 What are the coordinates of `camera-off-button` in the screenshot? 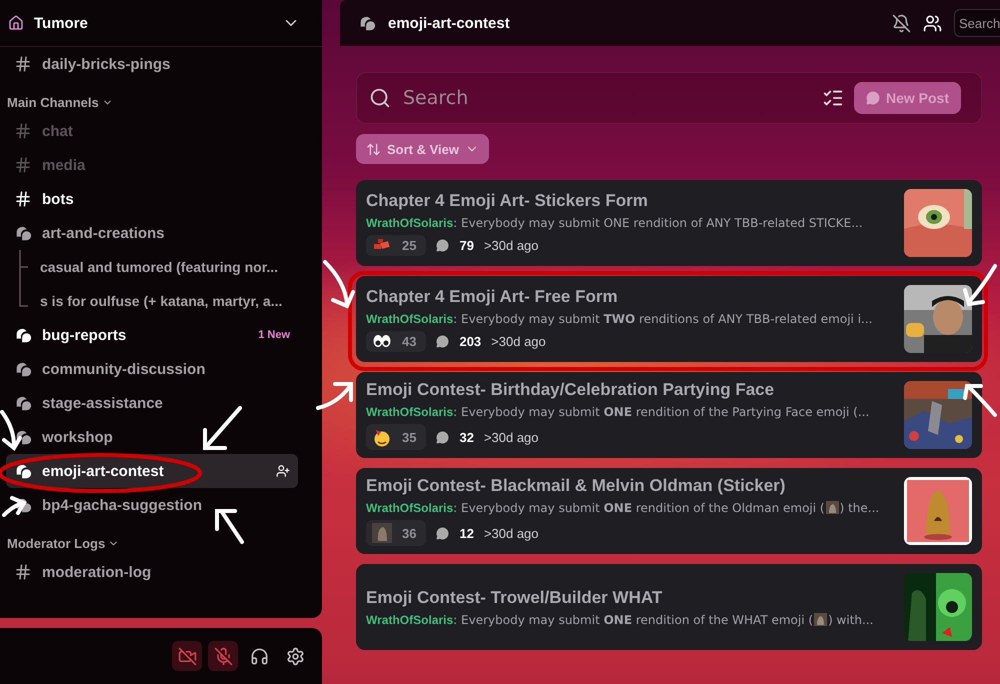 It's located at (187, 656).